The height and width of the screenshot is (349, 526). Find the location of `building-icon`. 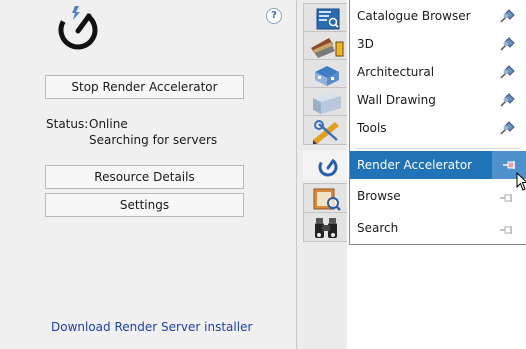

building-icon is located at coordinates (327, 76).